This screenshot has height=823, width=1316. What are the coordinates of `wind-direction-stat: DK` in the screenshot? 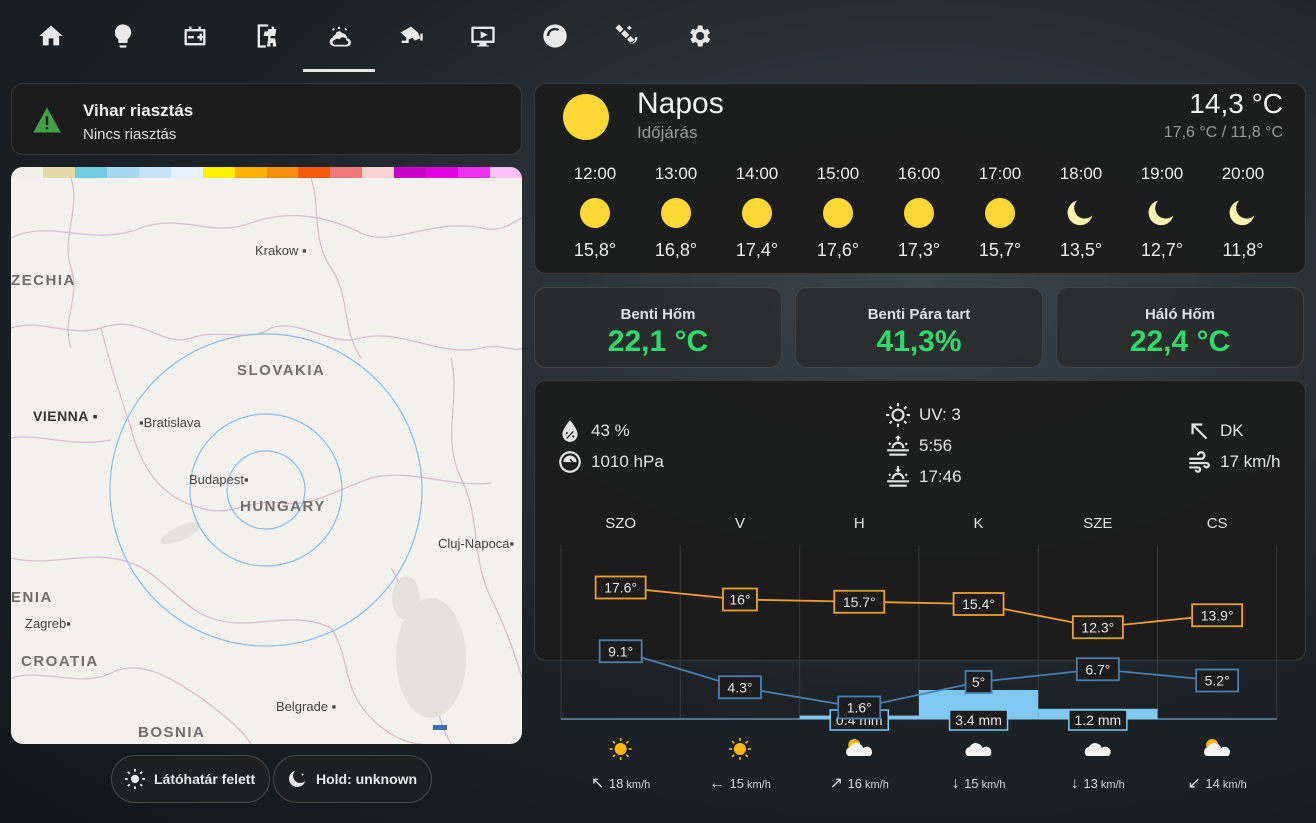 It's located at (1215, 431).